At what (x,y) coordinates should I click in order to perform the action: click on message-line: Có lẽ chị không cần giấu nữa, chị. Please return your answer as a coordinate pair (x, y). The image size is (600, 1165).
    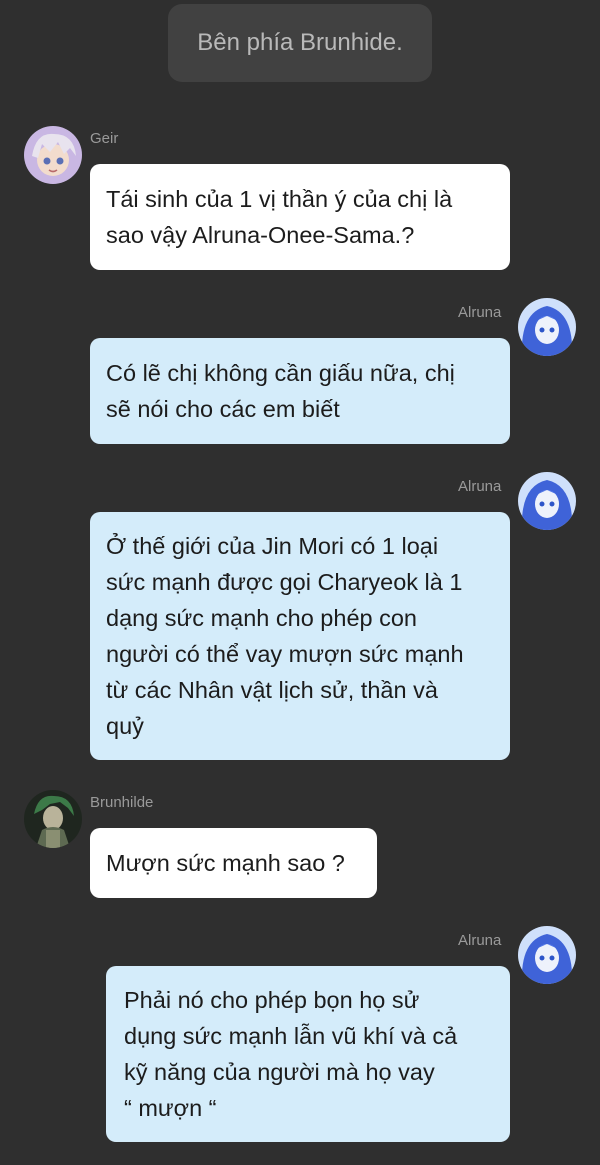
    Looking at the image, I should click on (280, 373).